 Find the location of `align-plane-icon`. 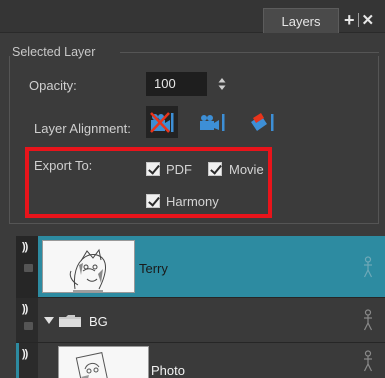

align-plane-icon is located at coordinates (262, 122).